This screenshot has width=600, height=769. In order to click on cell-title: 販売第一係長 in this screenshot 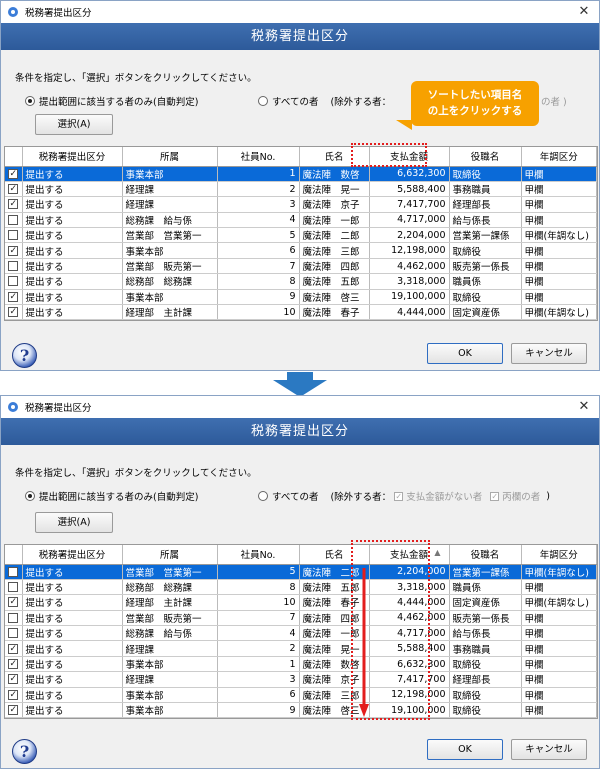, I will do `click(485, 266)`.